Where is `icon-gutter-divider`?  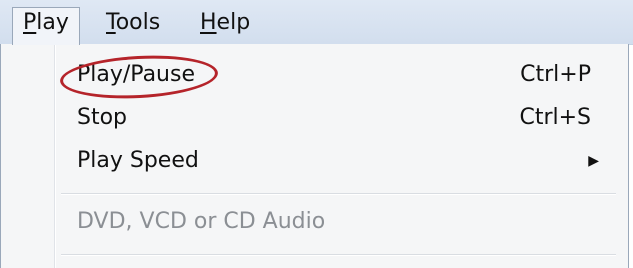 icon-gutter-divider is located at coordinates (55, 156).